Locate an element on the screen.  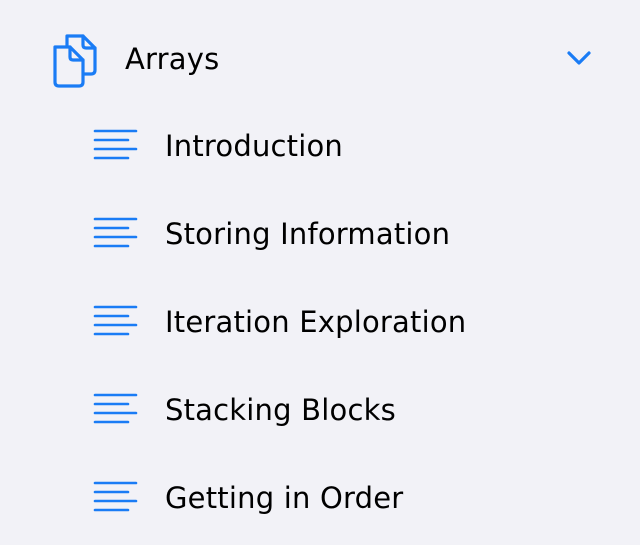
chevron-down-icon is located at coordinates (579, 58).